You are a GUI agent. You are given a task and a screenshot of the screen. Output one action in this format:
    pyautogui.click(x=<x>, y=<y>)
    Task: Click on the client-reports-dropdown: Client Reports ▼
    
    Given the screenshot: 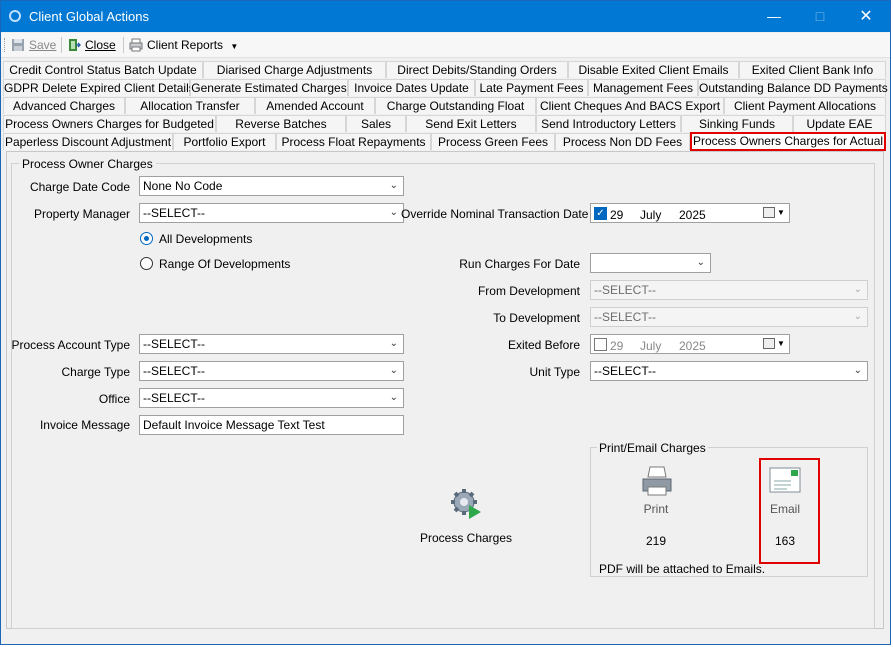 What is the action you would take?
    pyautogui.click(x=183, y=45)
    